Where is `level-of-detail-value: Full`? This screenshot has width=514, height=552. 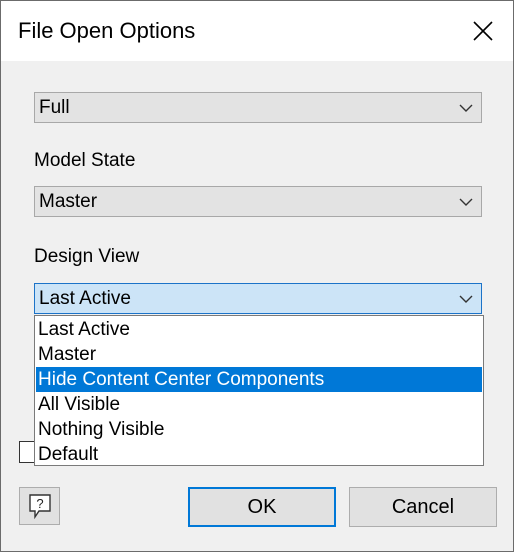
level-of-detail-value: Full is located at coordinates (54, 107).